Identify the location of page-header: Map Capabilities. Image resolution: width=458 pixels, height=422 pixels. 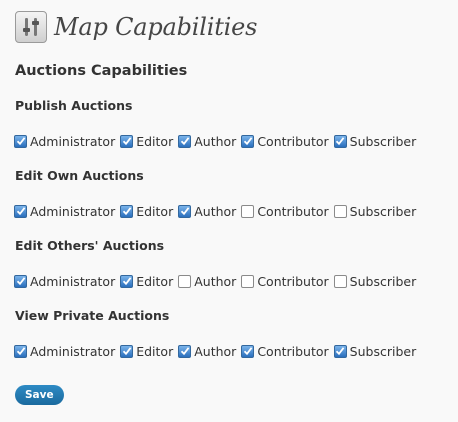
(136, 27).